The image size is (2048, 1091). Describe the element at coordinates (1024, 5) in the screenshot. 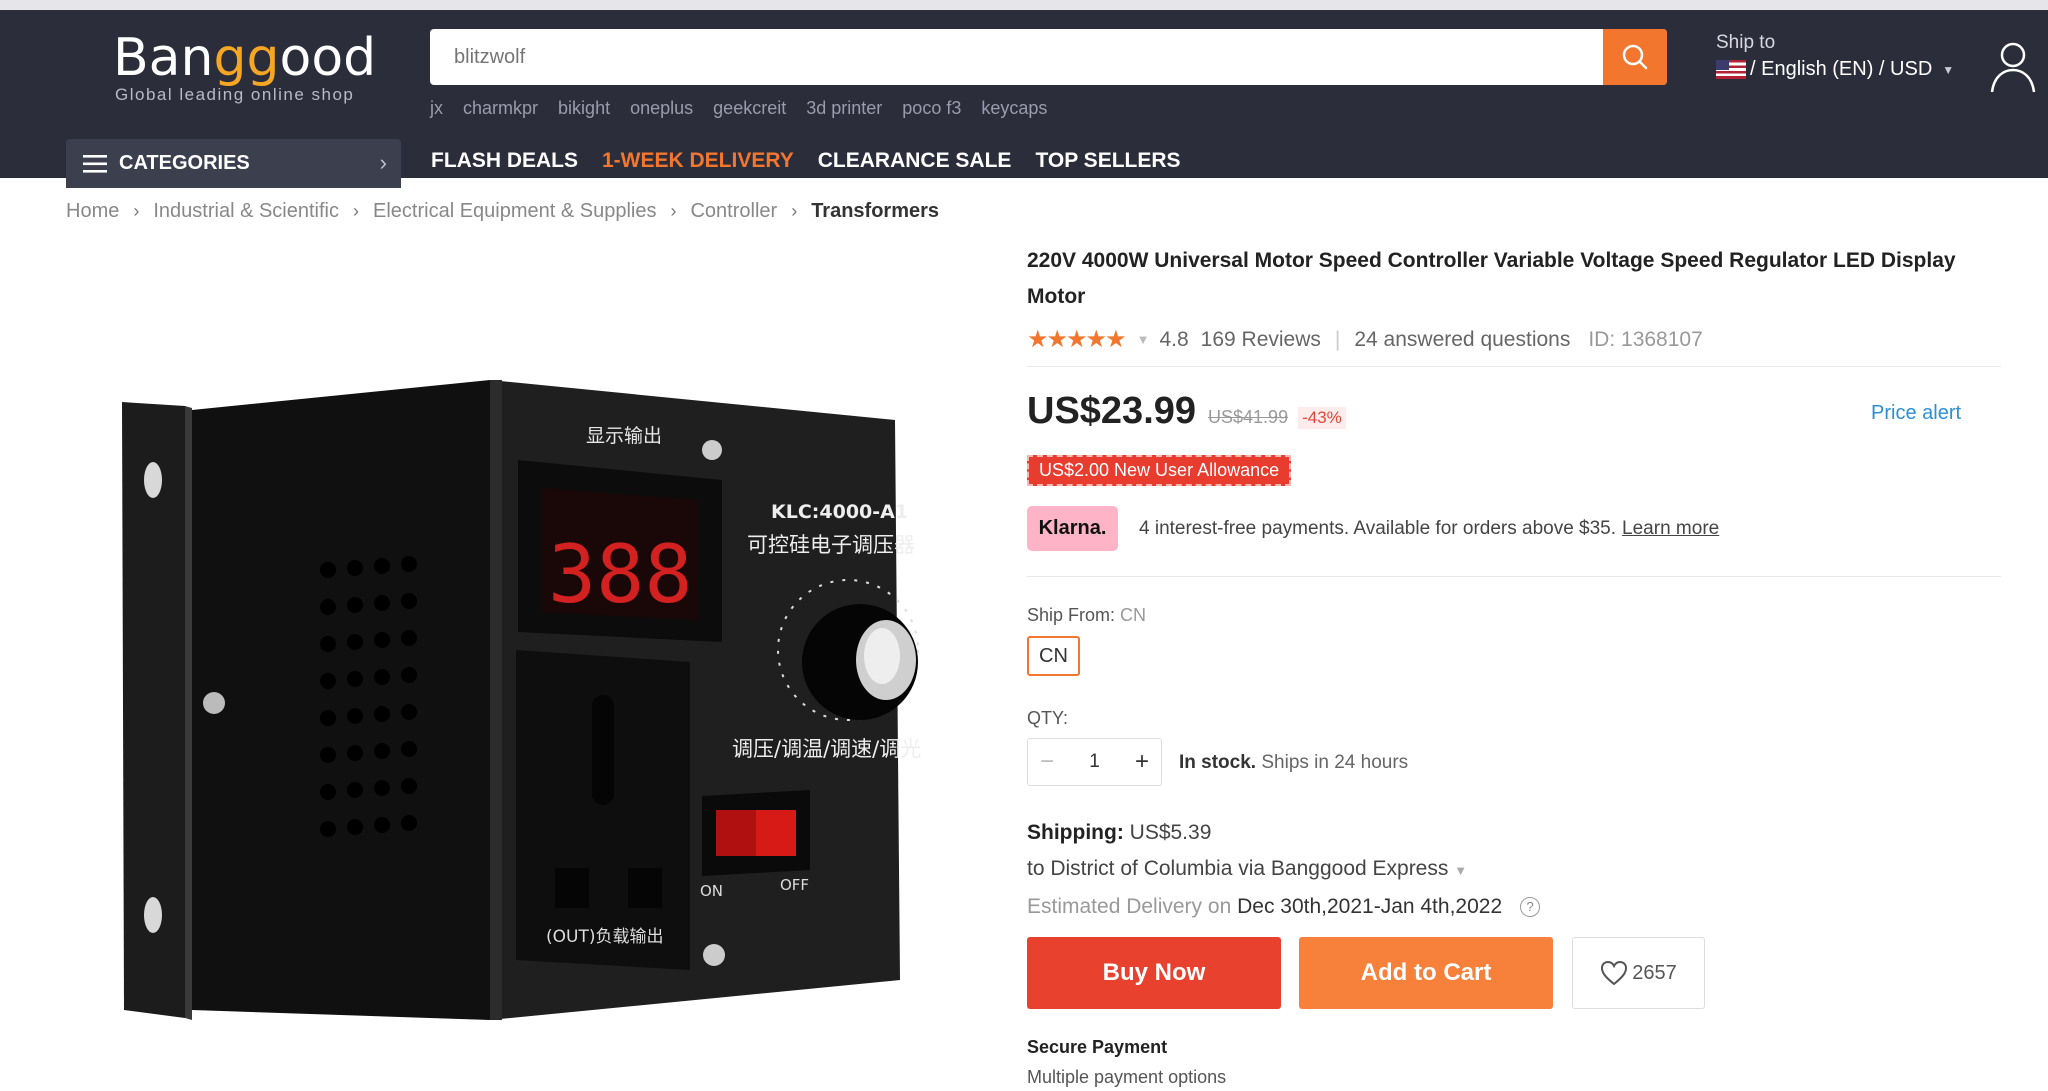

I see `browser-top-strip` at that location.